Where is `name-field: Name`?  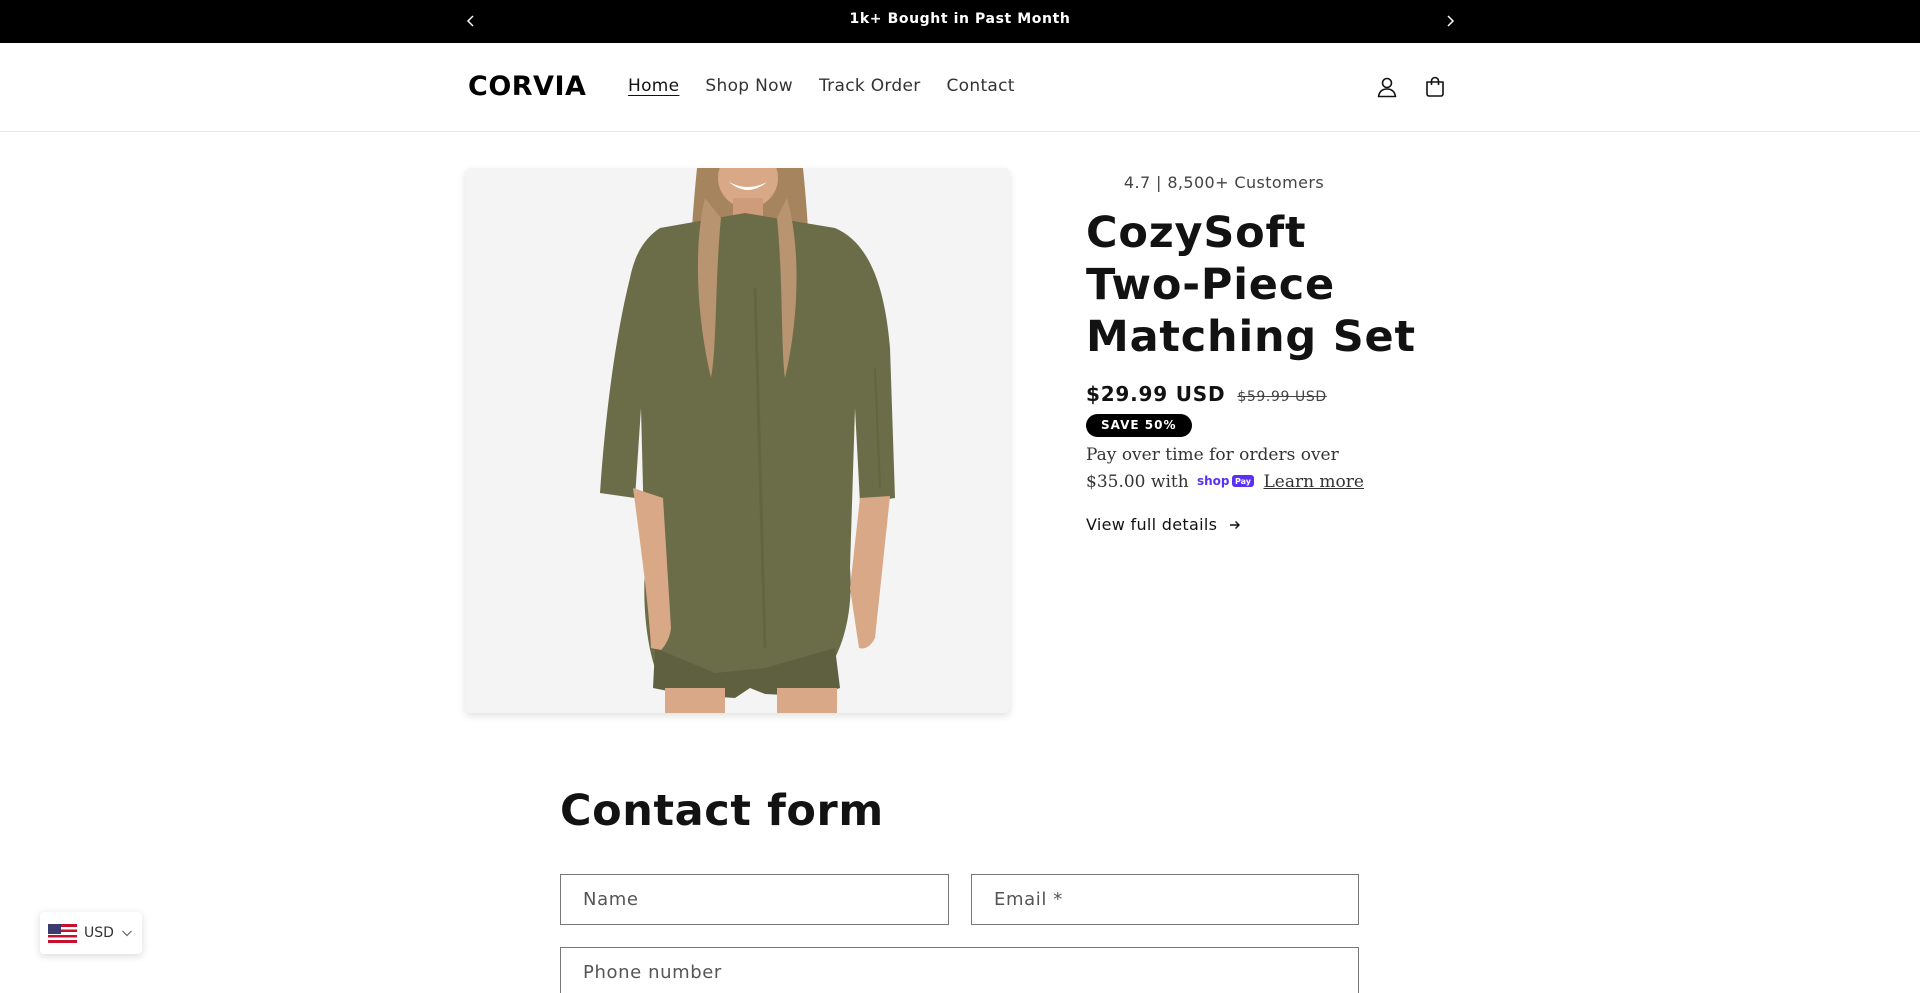
name-field: Name is located at coordinates (754, 899).